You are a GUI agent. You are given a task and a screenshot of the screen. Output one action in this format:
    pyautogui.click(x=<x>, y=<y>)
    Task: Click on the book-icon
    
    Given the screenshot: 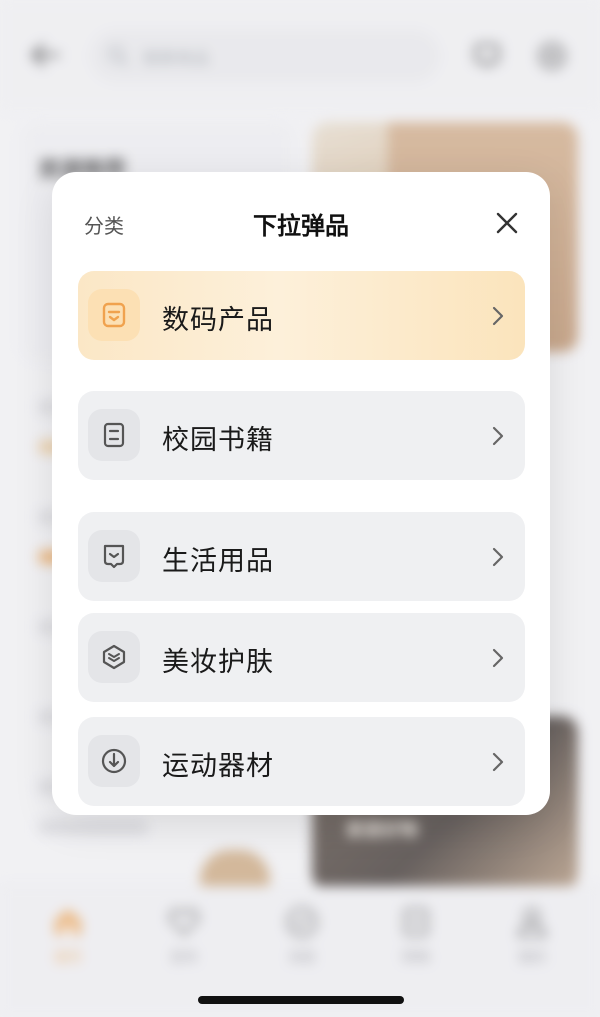 What is the action you would take?
    pyautogui.click(x=114, y=435)
    